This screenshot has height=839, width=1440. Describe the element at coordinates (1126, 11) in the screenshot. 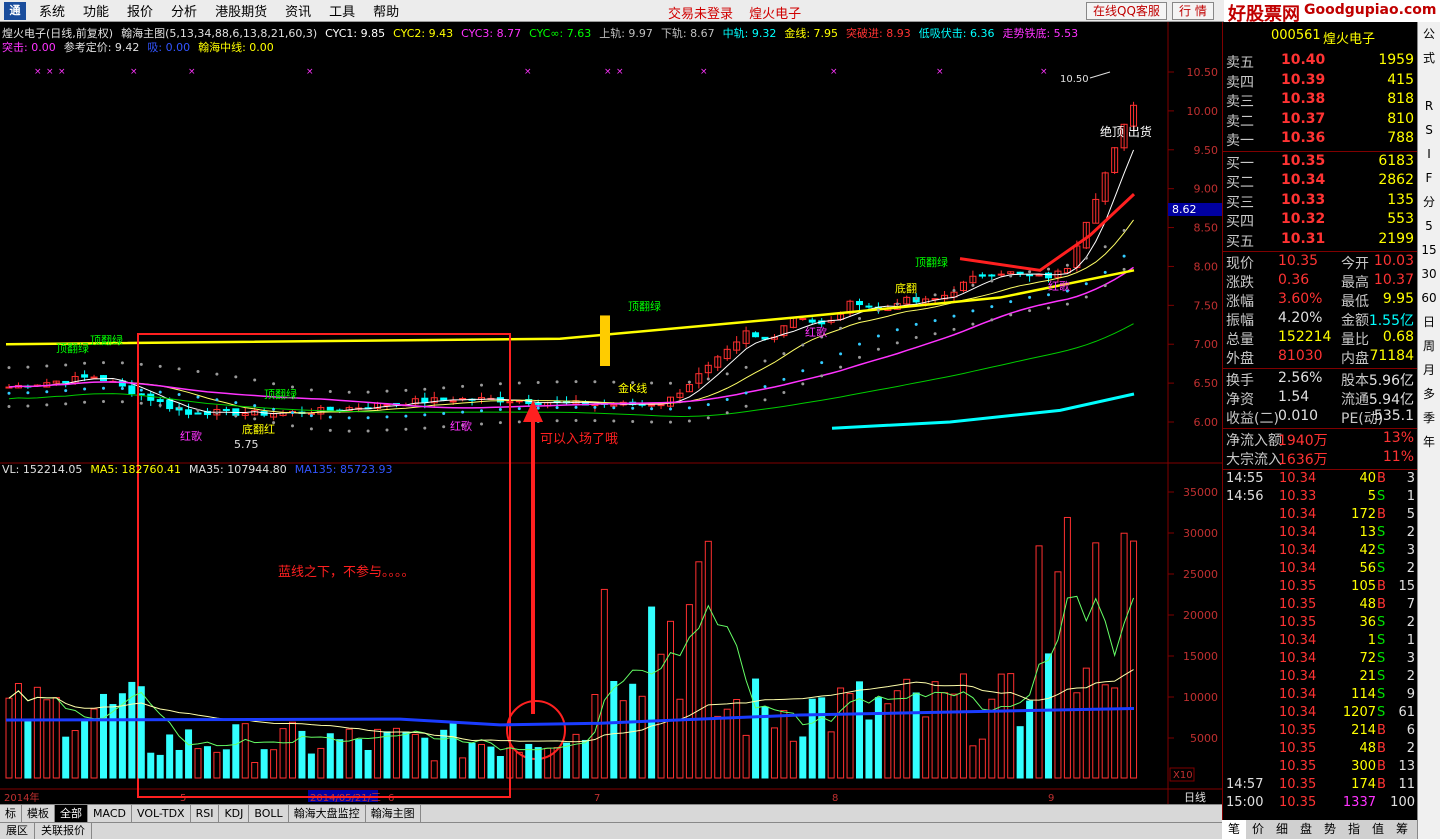

I see `qq-support-button: 在线QQ客服` at that location.